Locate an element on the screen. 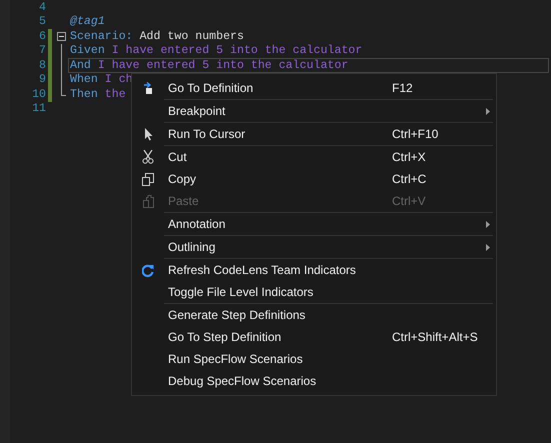 The width and height of the screenshot is (551, 443). pointer-icon is located at coordinates (148, 134).